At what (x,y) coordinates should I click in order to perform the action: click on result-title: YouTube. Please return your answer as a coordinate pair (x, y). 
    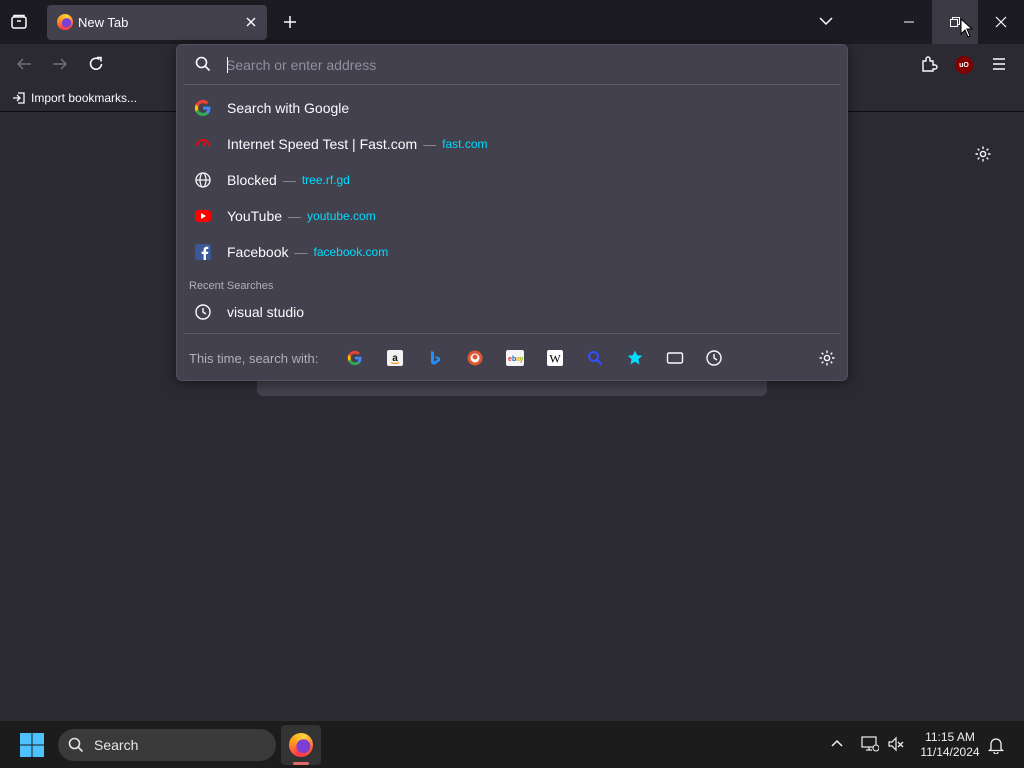
    Looking at the image, I should click on (255, 216).